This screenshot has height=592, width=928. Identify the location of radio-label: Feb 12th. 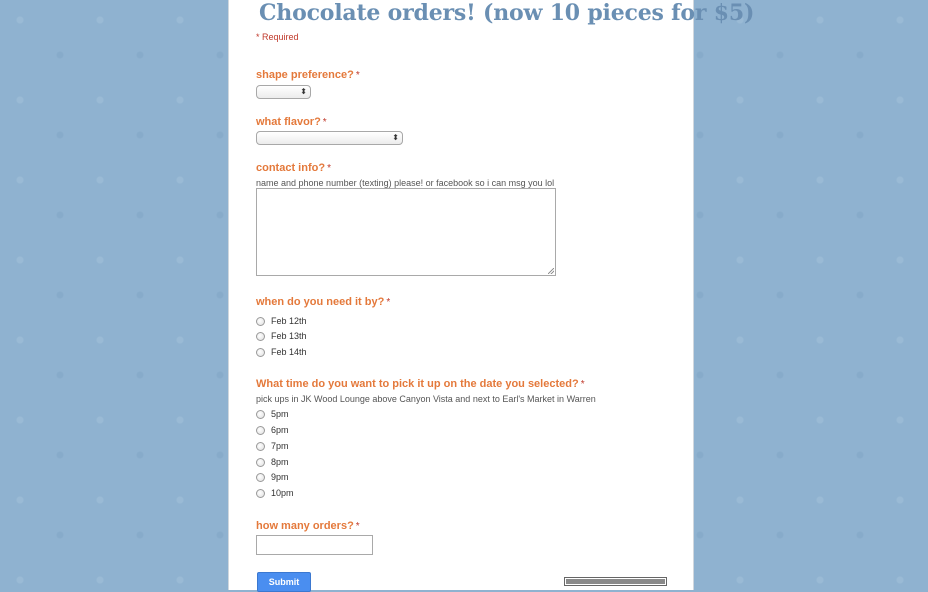
(289, 321).